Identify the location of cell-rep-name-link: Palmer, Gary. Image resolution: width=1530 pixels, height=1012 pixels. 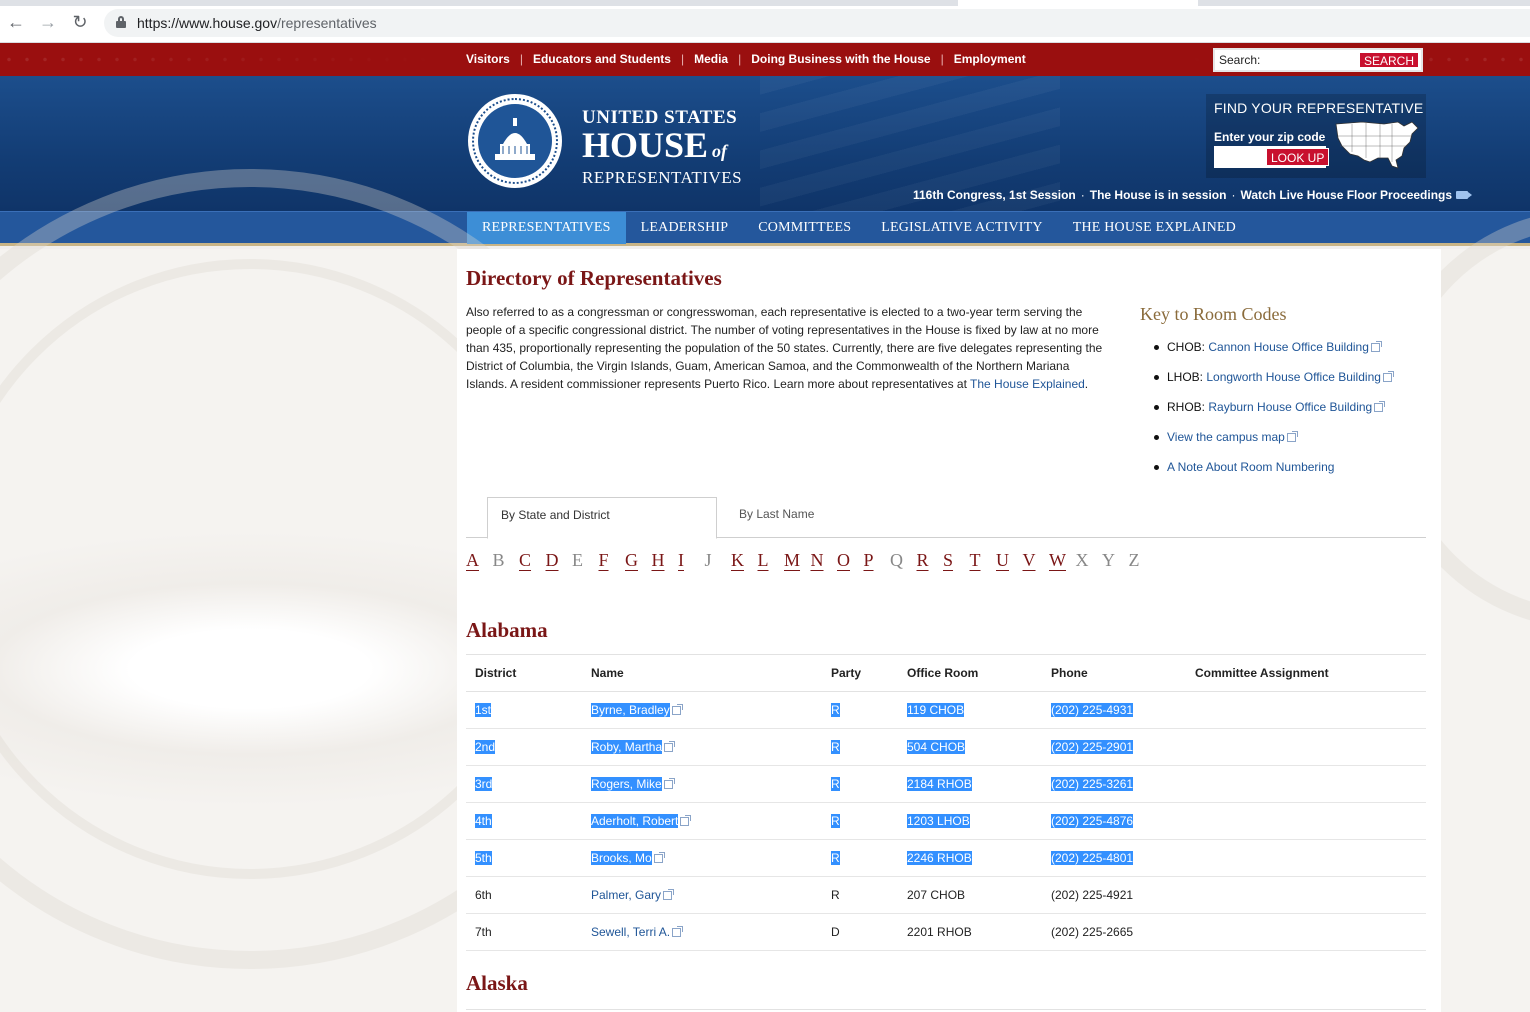
(702, 895).